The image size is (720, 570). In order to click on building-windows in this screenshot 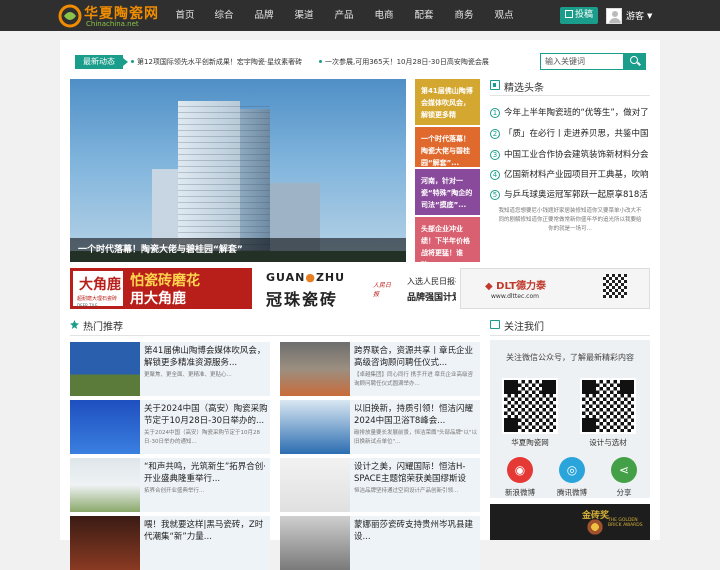, I will do `click(224, 176)`.